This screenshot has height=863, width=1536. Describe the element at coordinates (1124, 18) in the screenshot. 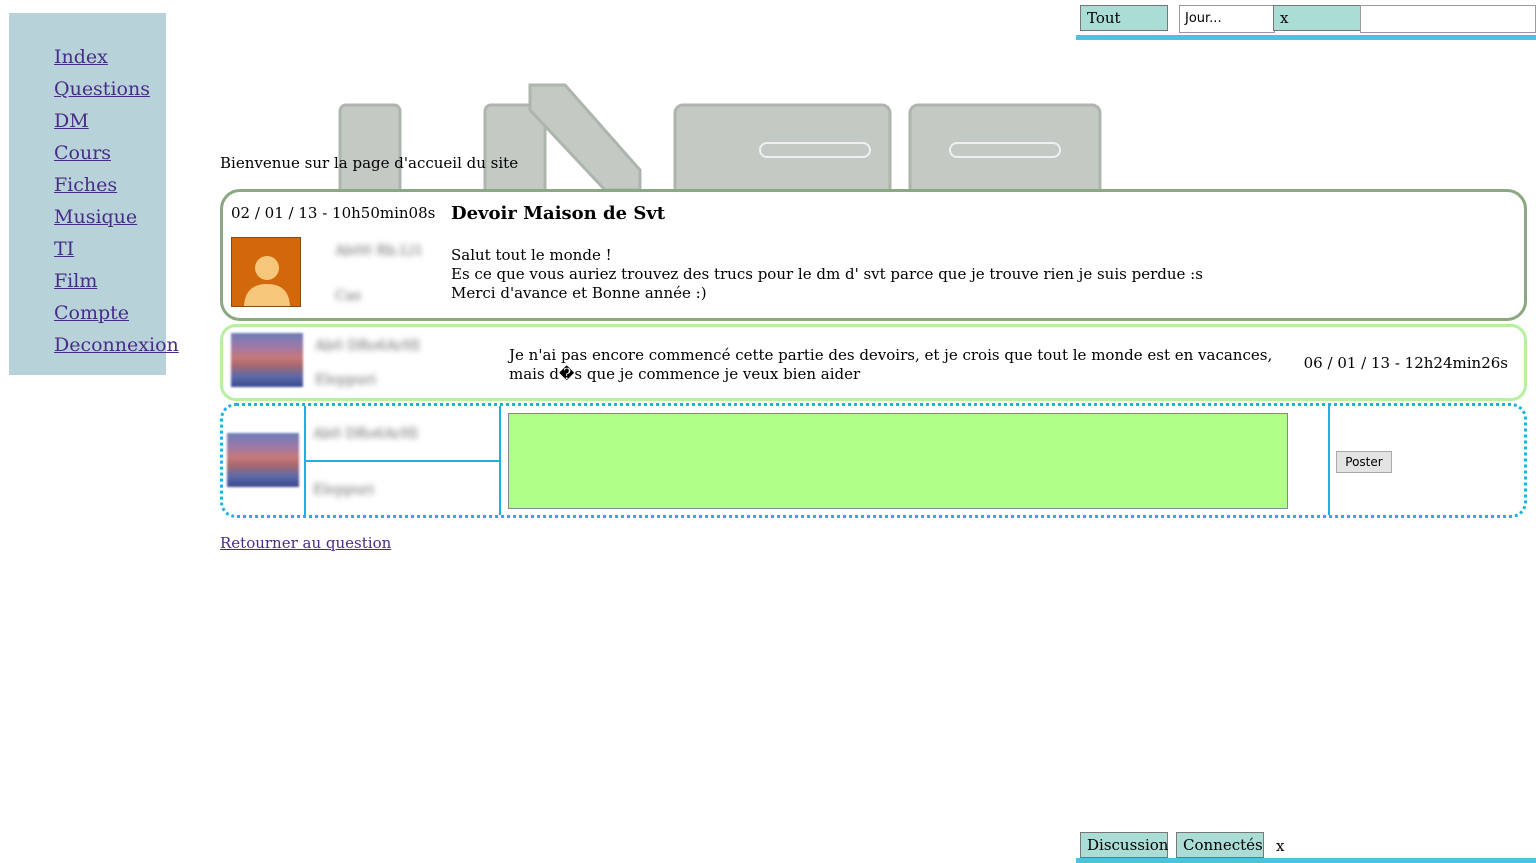

I see `tab-all: Tout` at that location.